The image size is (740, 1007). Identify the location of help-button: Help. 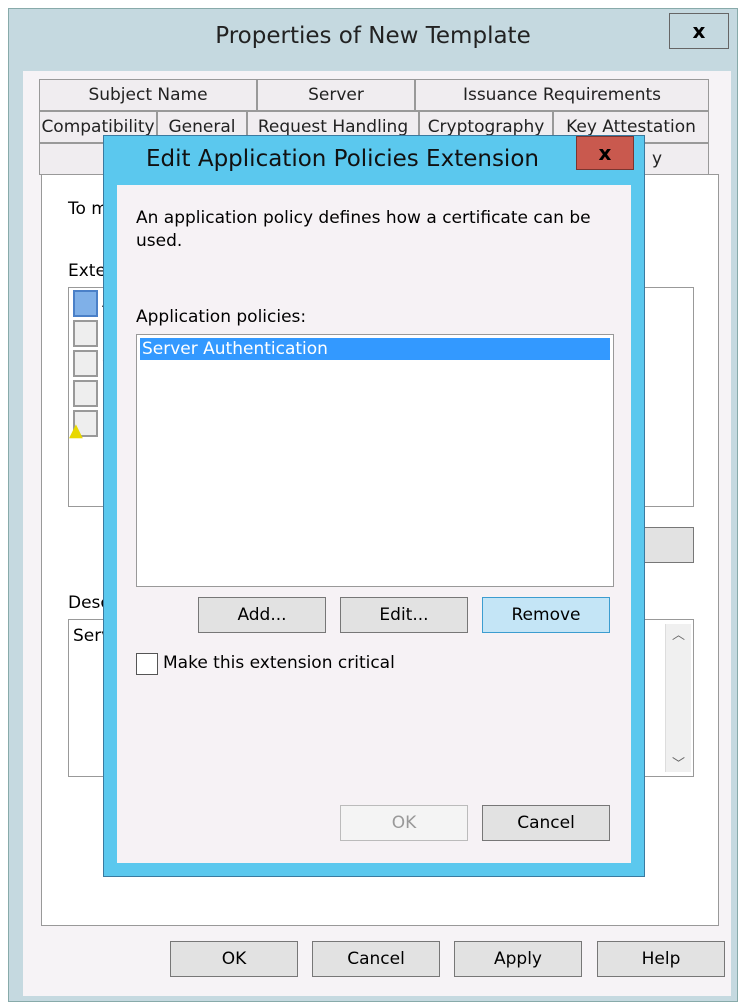
(661, 959).